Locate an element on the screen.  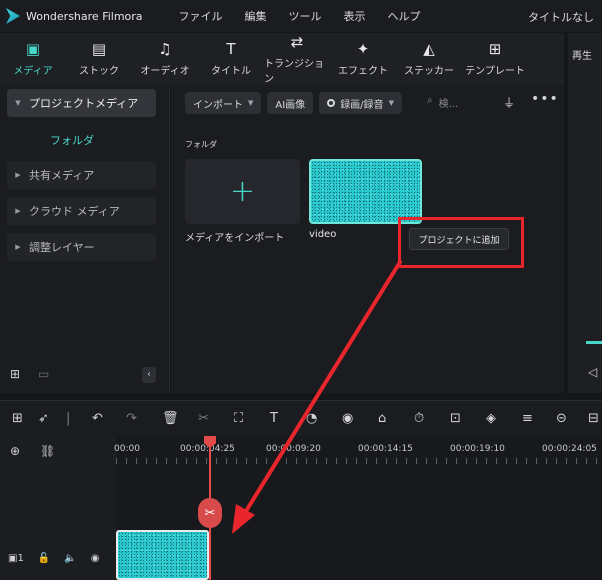
split-scissors-icon: ✂ is located at coordinates (210, 513).